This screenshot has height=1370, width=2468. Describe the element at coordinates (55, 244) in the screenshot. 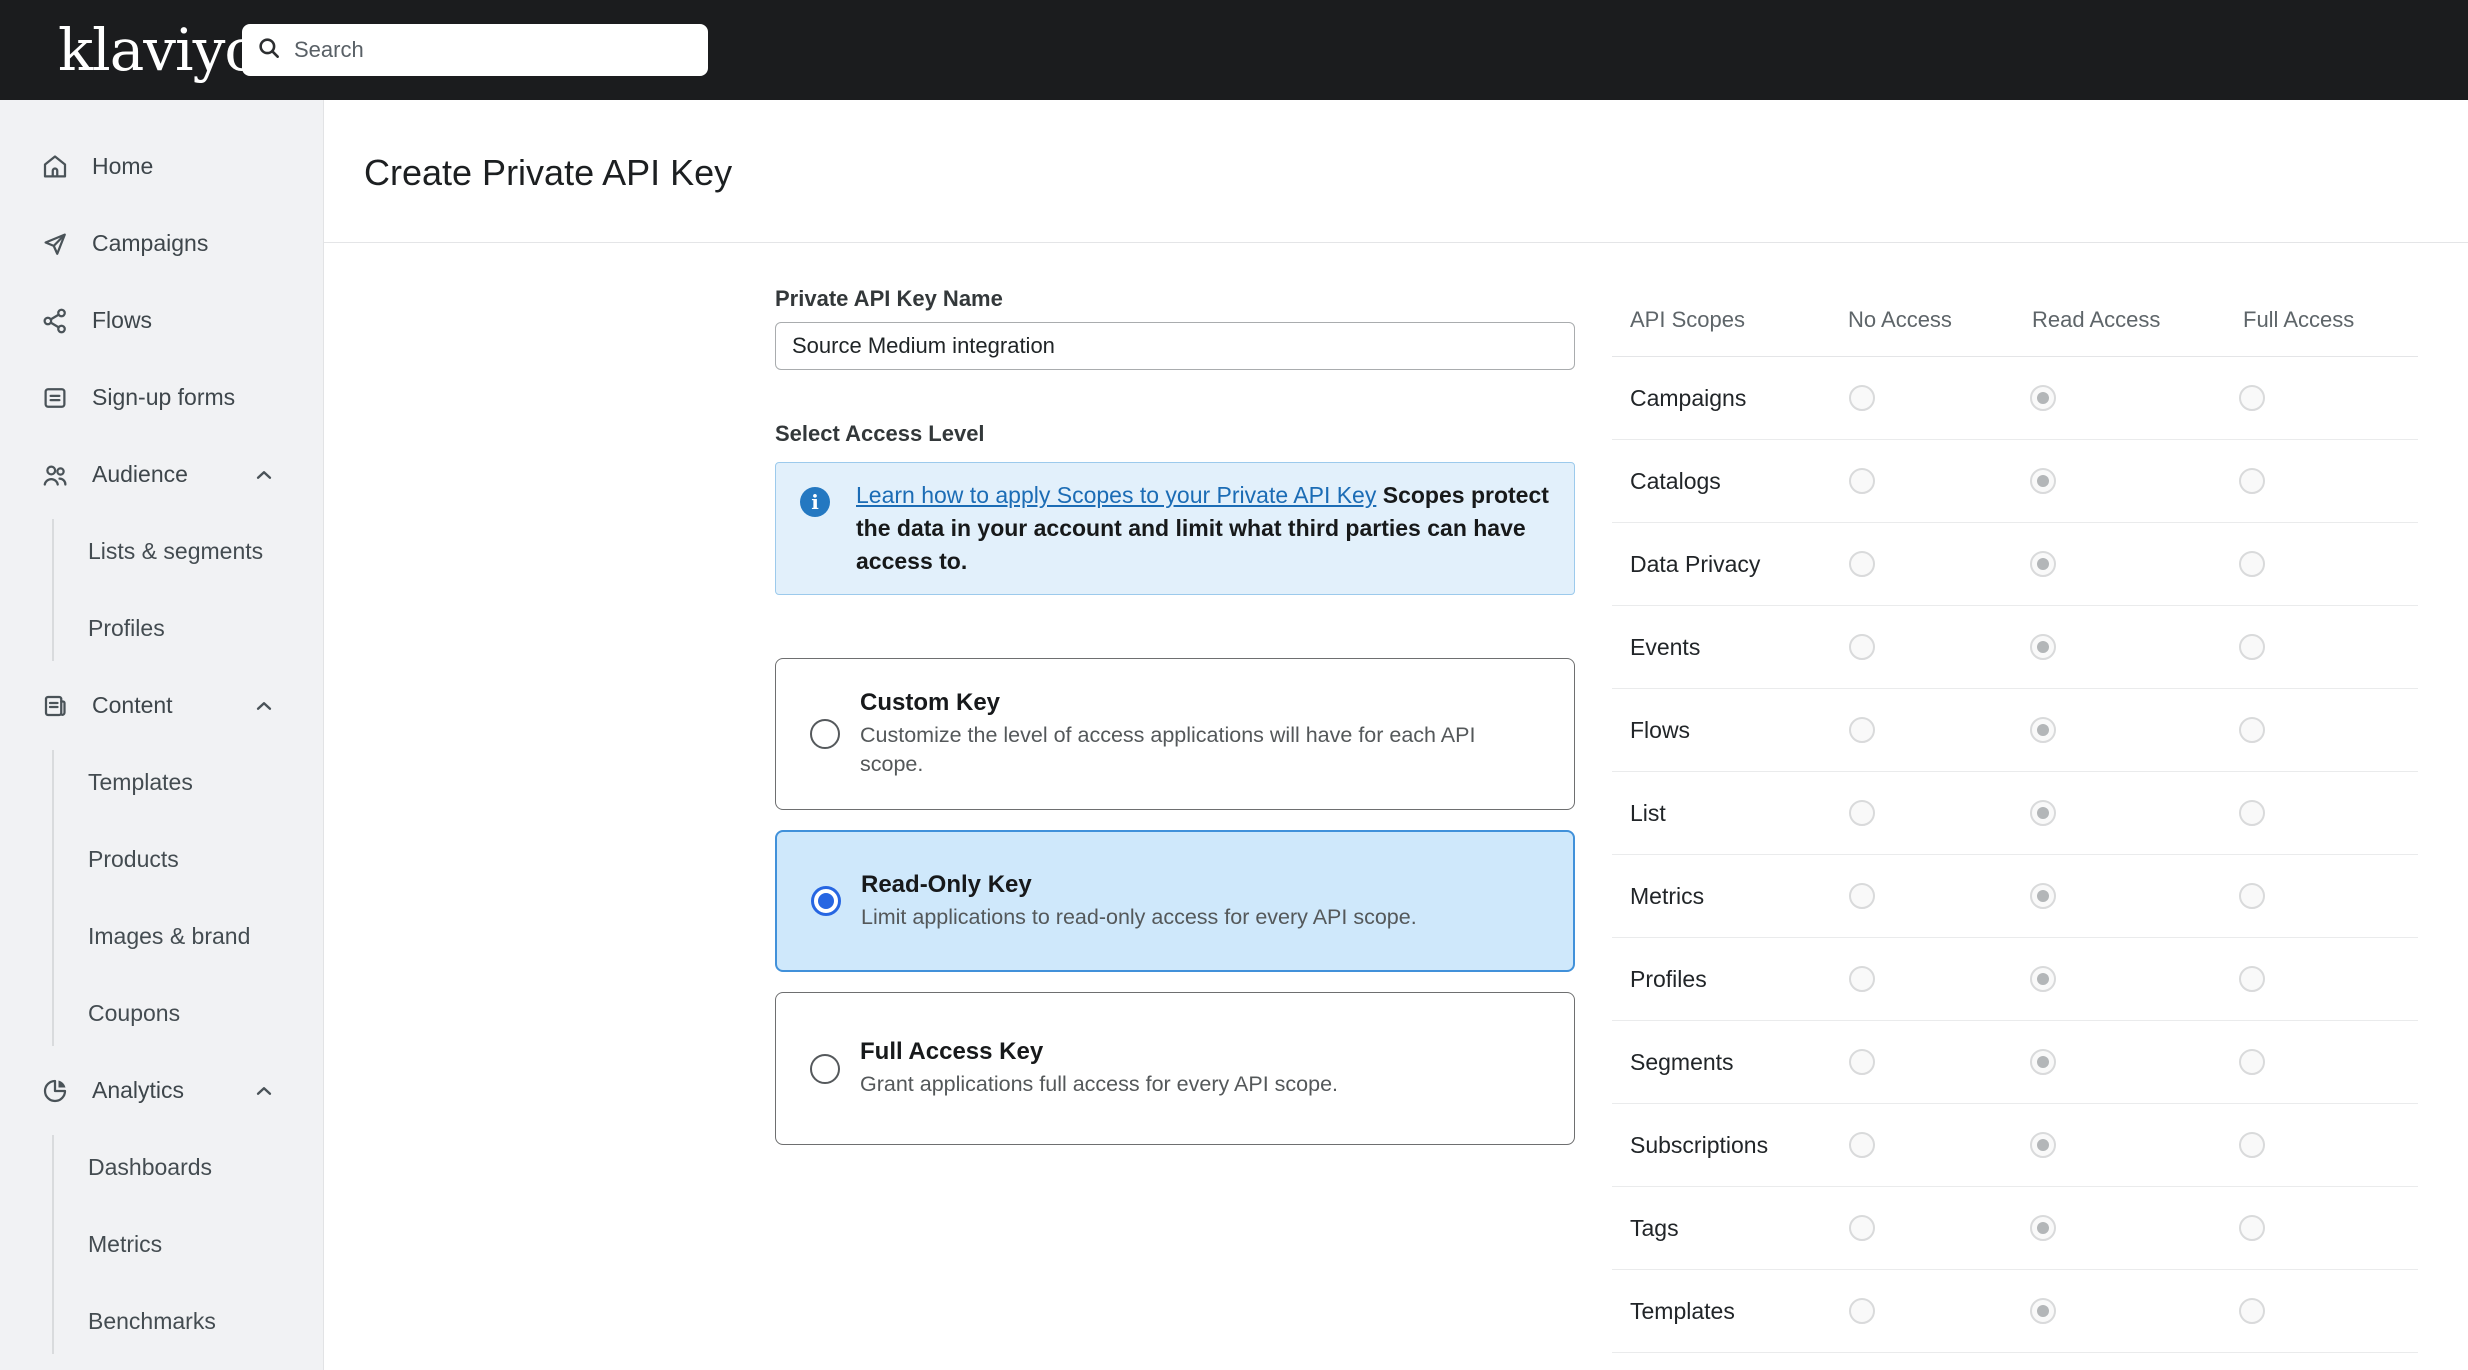

I see `send-icon` at that location.